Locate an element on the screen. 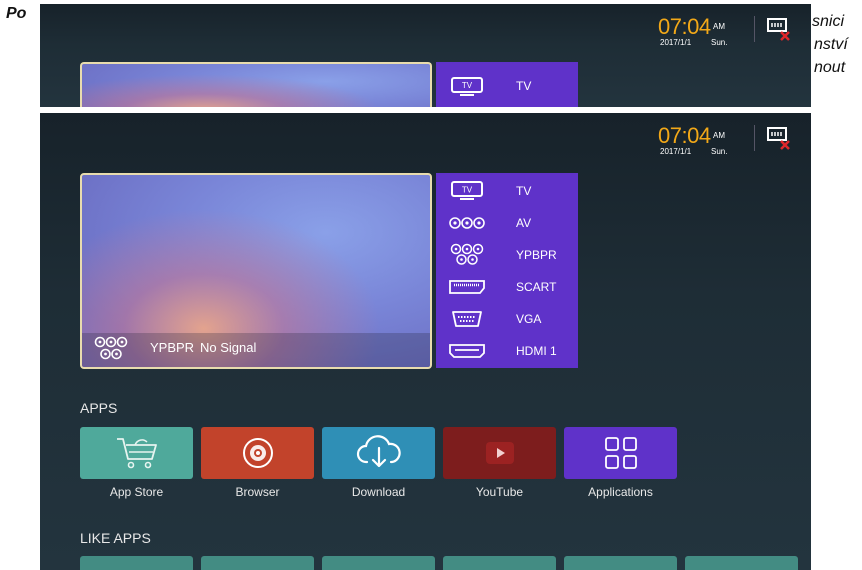 The width and height of the screenshot is (862, 570). app-tile-applications is located at coordinates (620, 453).